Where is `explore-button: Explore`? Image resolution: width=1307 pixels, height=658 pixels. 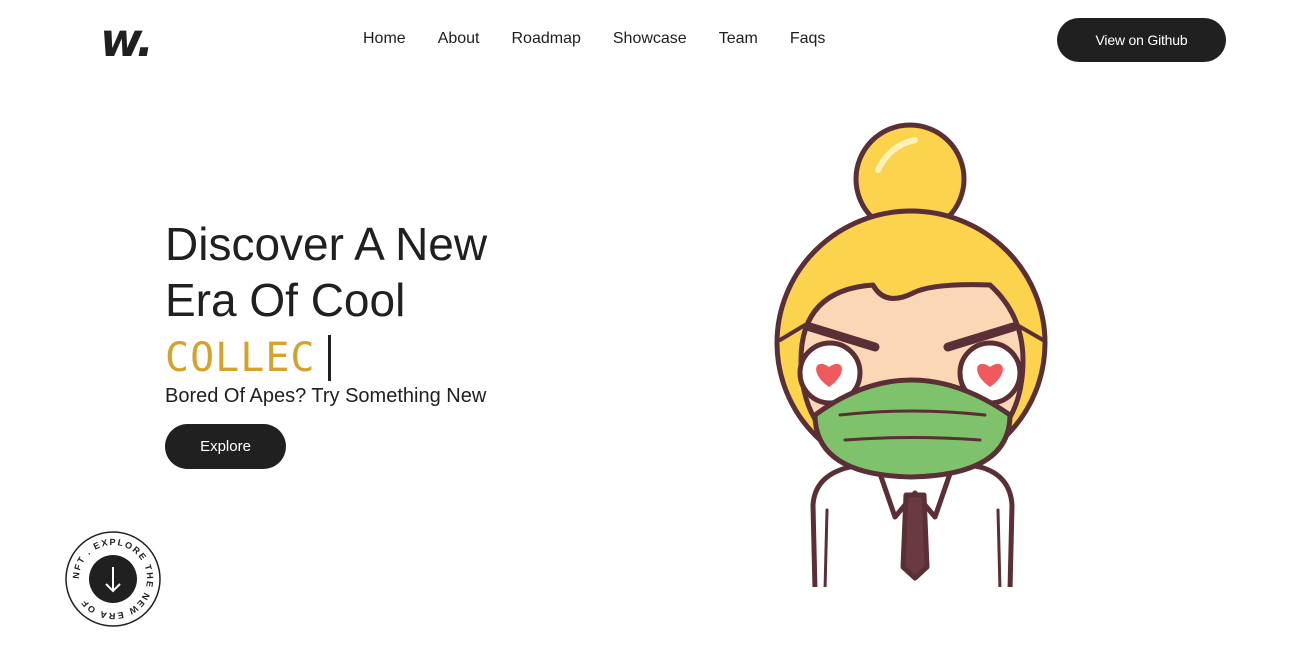
explore-button: Explore is located at coordinates (225, 446).